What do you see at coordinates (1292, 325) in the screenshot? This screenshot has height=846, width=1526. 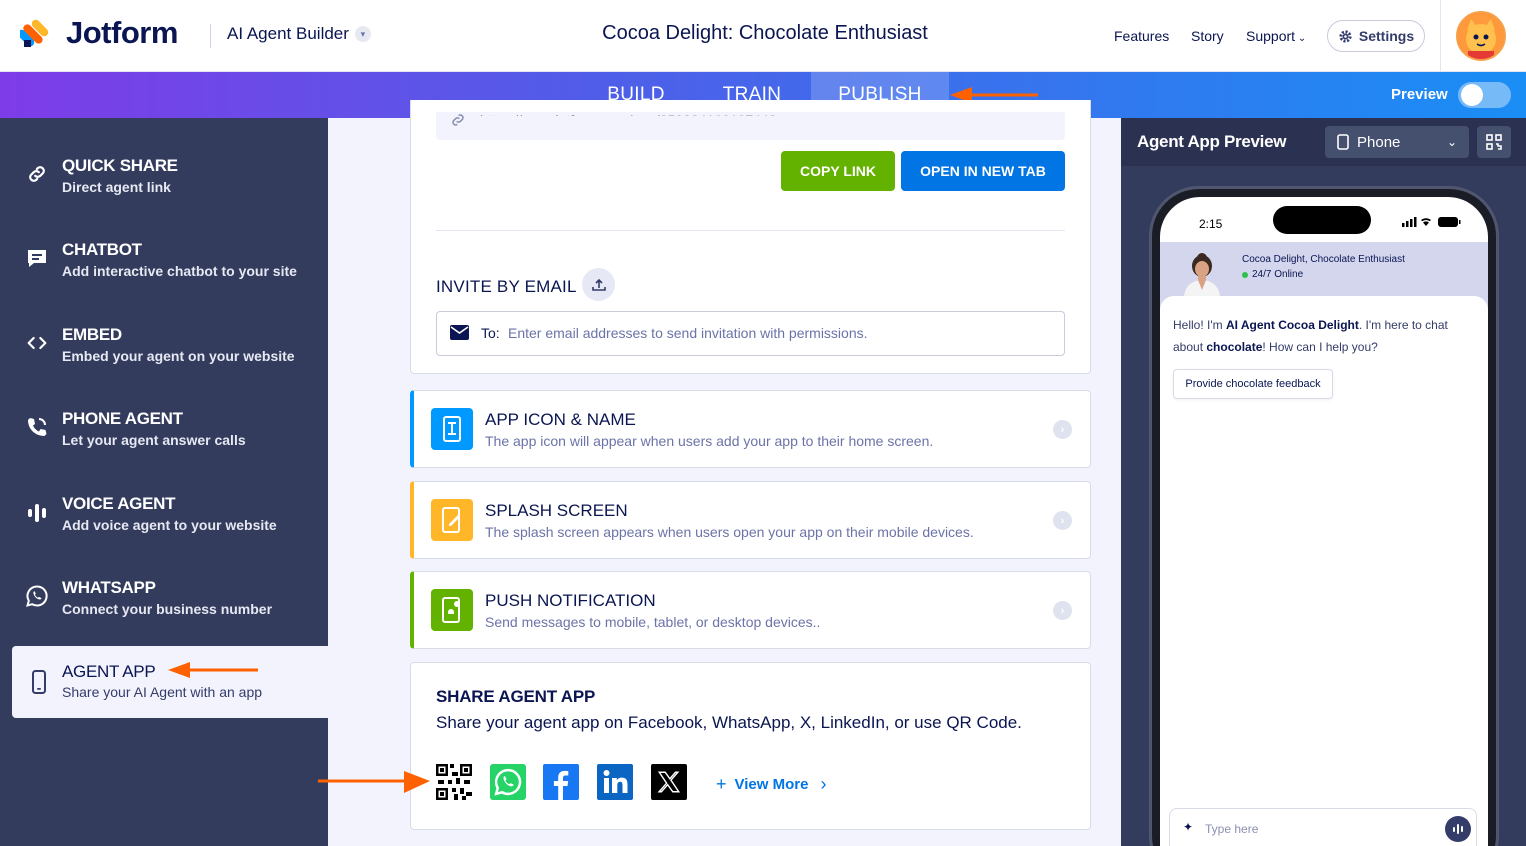 I see `message-bold: AI Agent Cocoa Delight` at bounding box center [1292, 325].